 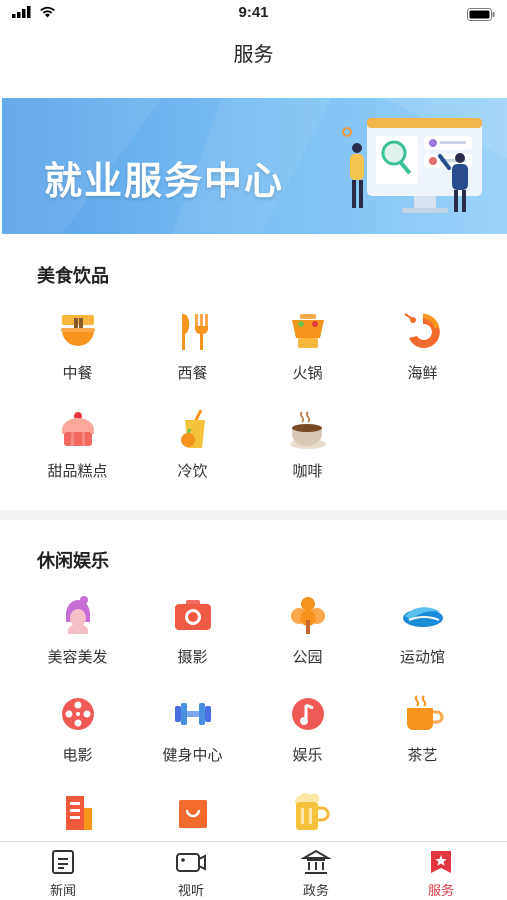 I want to click on section-divider, so click(x=253, y=515).